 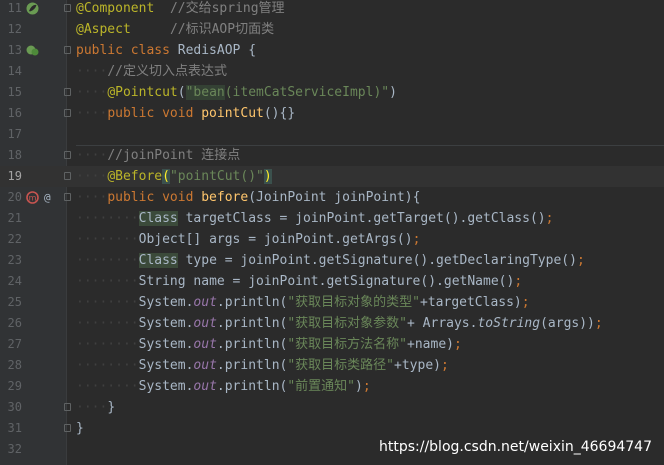 I want to click on line-number: 32, so click(x=11, y=449).